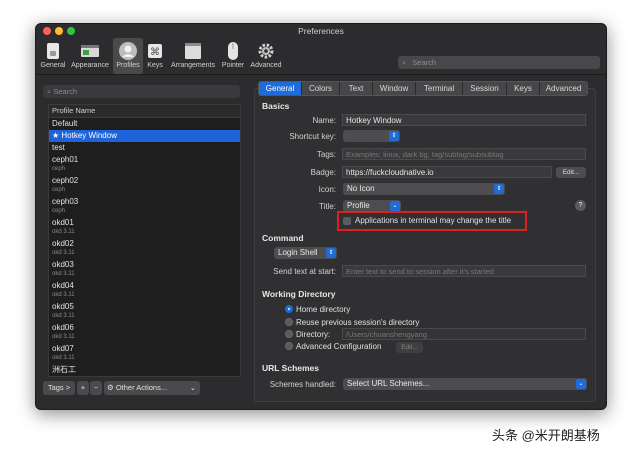 The width and height of the screenshot is (640, 454). I want to click on profile-item: okd05 okd 3.11, so click(144, 311).